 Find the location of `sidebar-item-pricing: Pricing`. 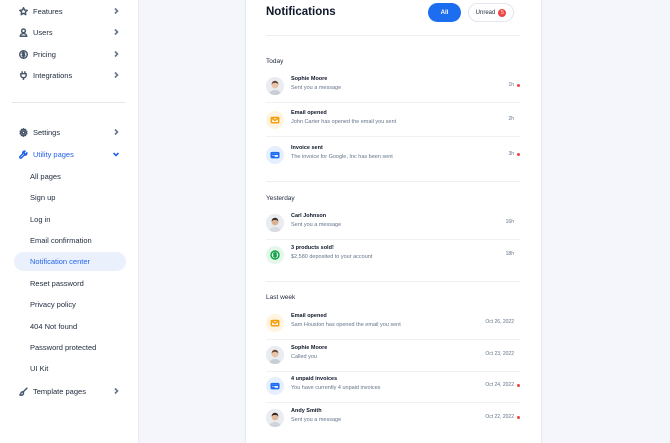

sidebar-item-pricing: Pricing is located at coordinates (70, 54).